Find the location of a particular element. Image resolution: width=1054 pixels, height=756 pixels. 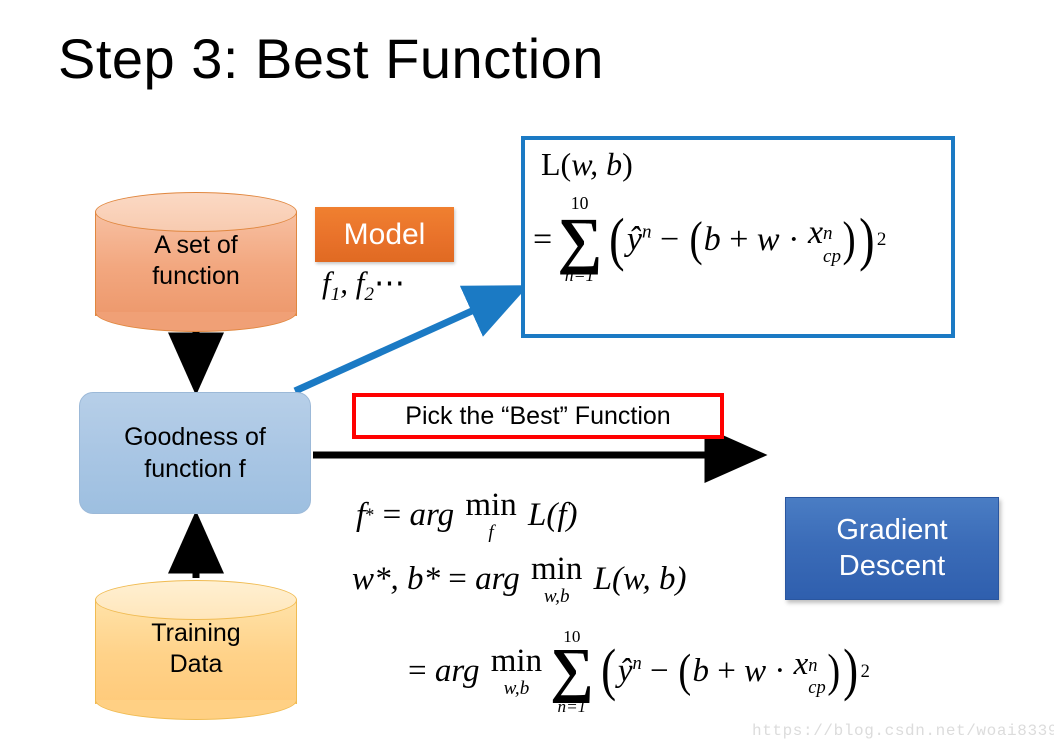

loss-function-line2: = 10 ∑ n=1 ( ŷn − ( b + w · x n cp ) ) 2 is located at coordinates (710, 239).